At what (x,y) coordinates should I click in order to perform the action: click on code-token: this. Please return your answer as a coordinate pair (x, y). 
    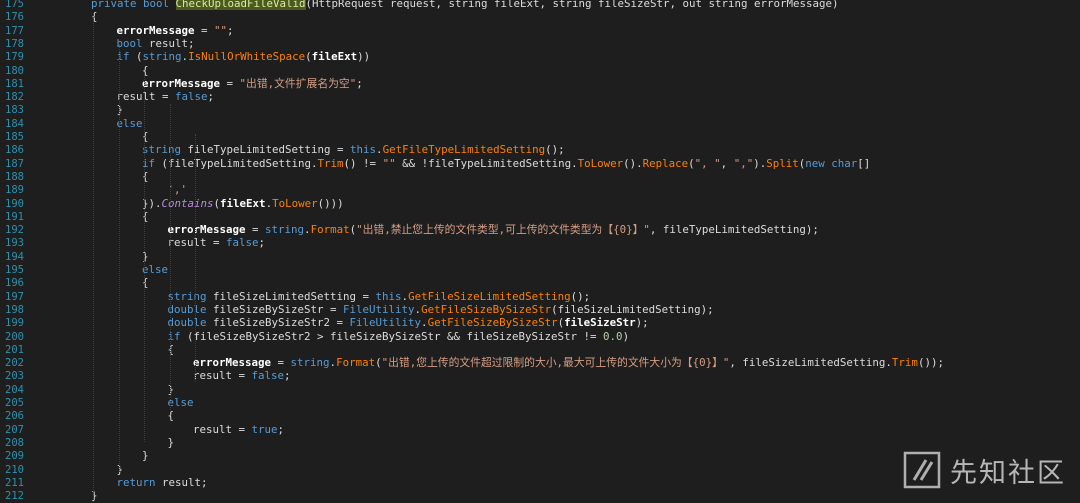
    Looking at the image, I should click on (388, 296).